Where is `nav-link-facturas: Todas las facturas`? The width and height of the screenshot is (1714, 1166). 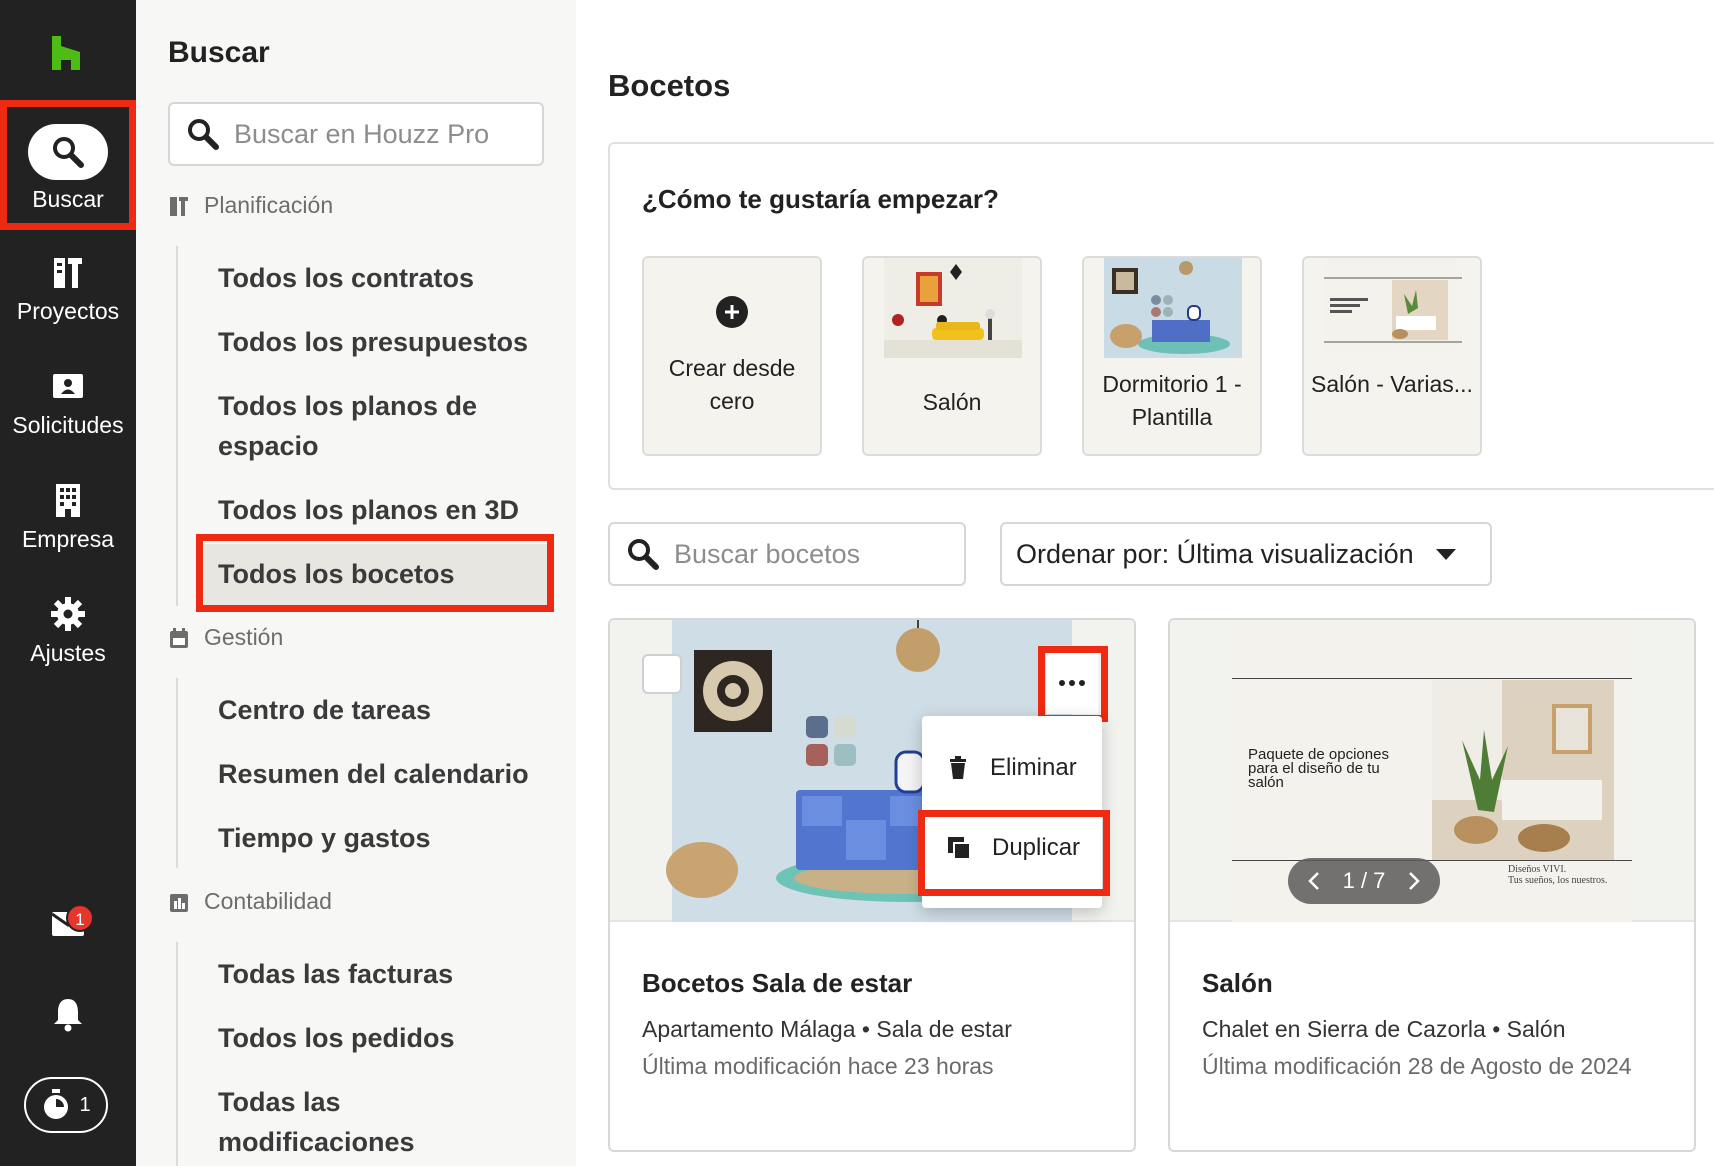 nav-link-facturas: Todas las facturas is located at coordinates (335, 974).